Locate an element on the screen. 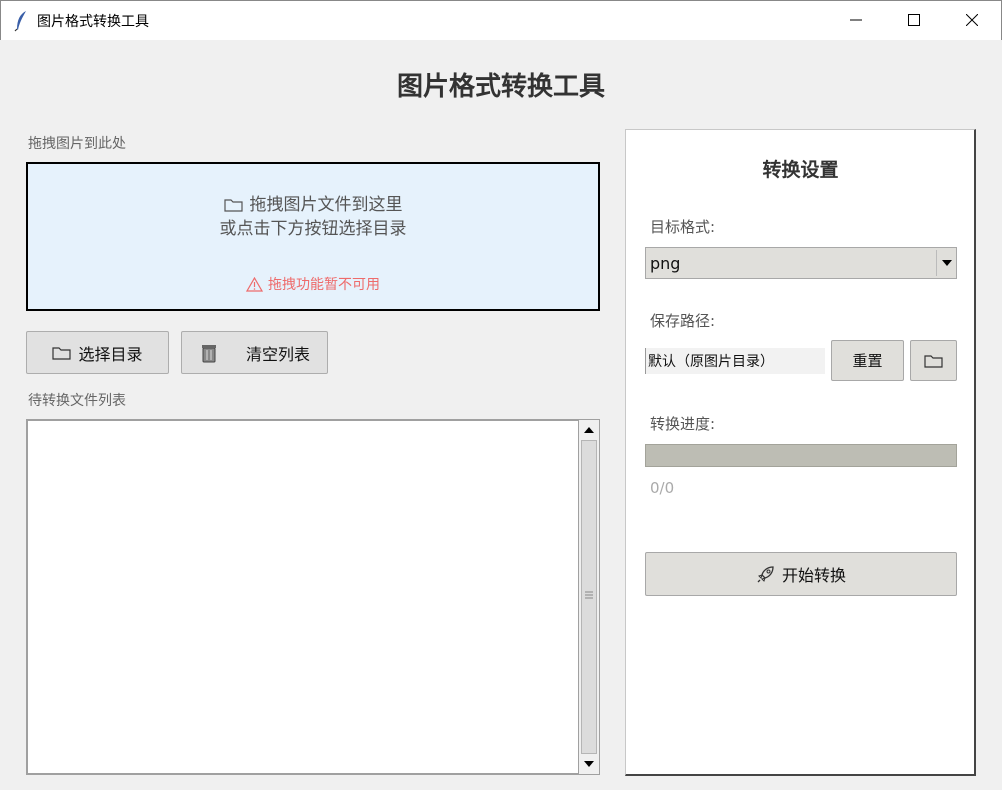 The image size is (1002, 790). arrow-down-icon is located at coordinates (589, 764).